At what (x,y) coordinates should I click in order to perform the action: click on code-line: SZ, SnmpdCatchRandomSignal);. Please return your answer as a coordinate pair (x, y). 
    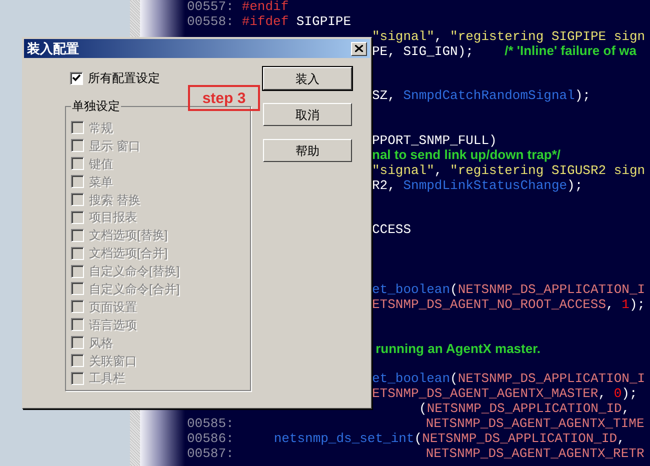
    Looking at the image, I should click on (481, 96).